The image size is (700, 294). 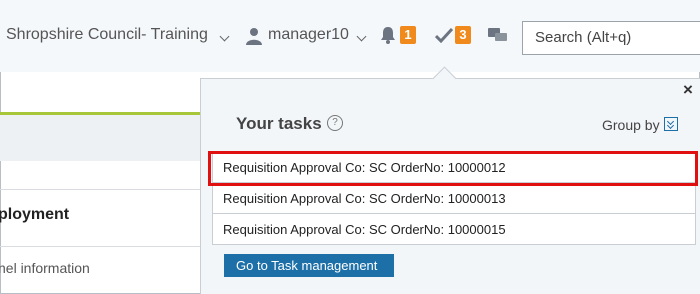 I want to click on selection-highlight, so click(x=453, y=168).